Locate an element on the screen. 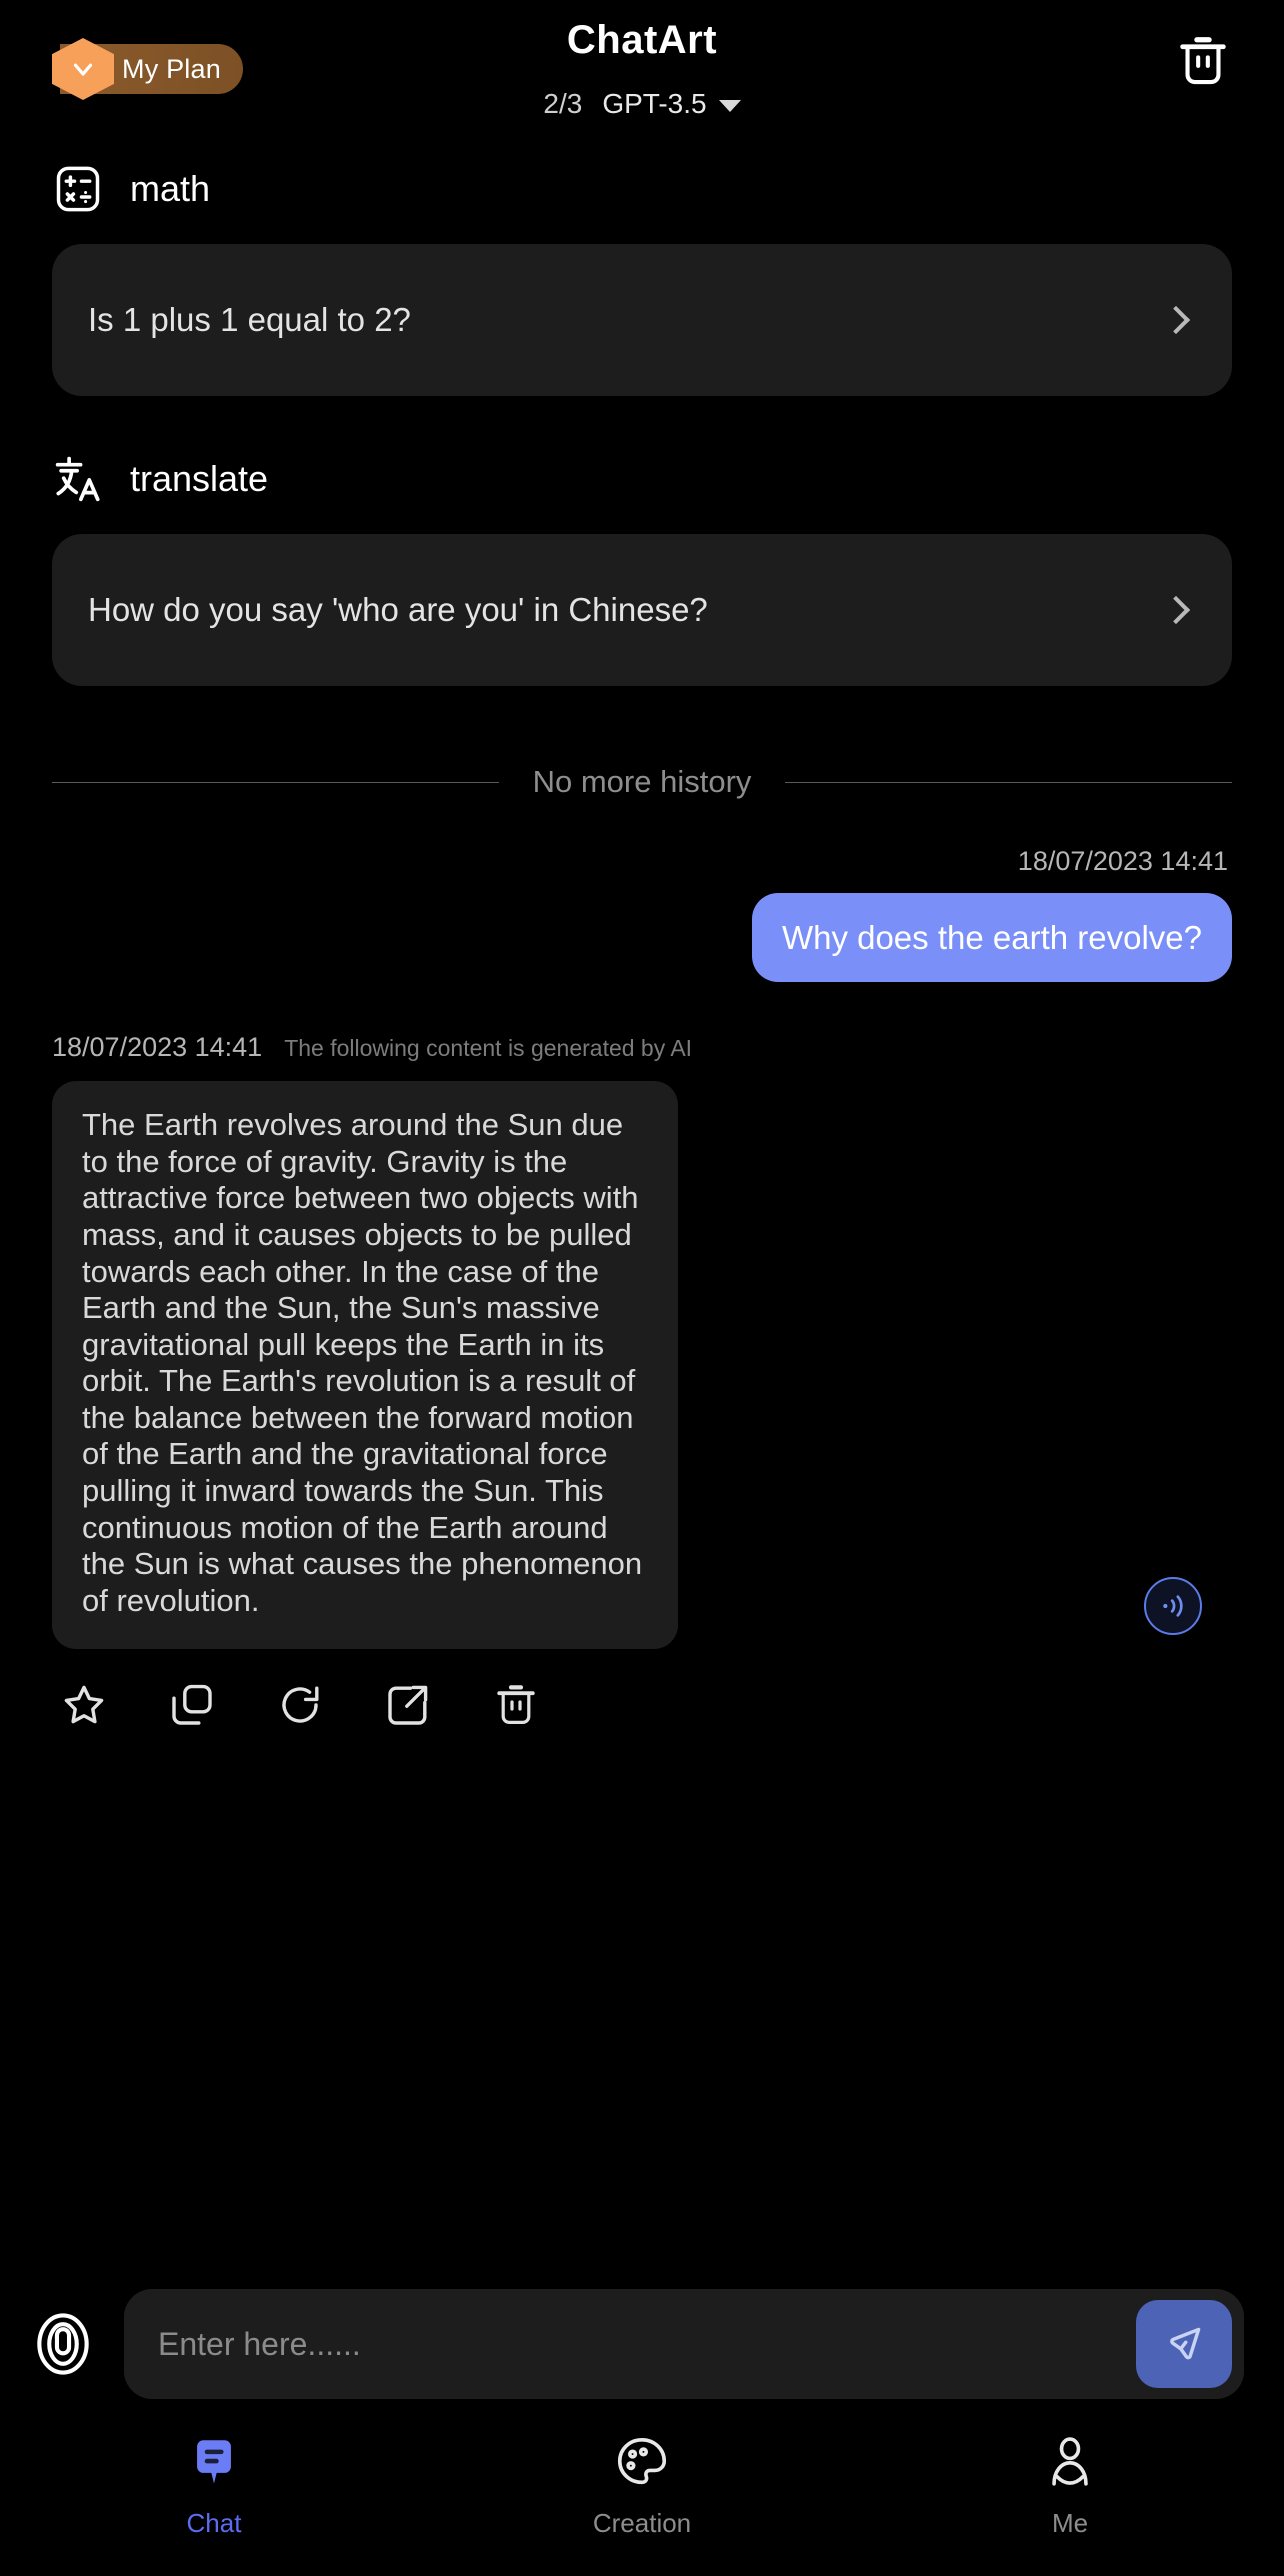  favorite-button is located at coordinates (114, 1705).